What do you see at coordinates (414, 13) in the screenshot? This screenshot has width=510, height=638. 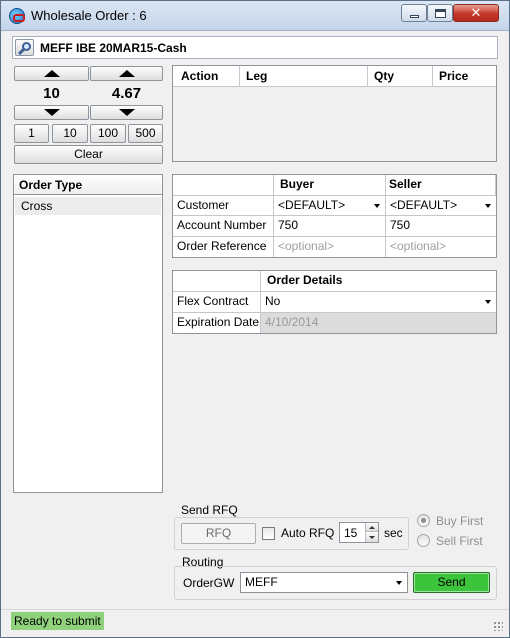 I see `minimize-button` at bounding box center [414, 13].